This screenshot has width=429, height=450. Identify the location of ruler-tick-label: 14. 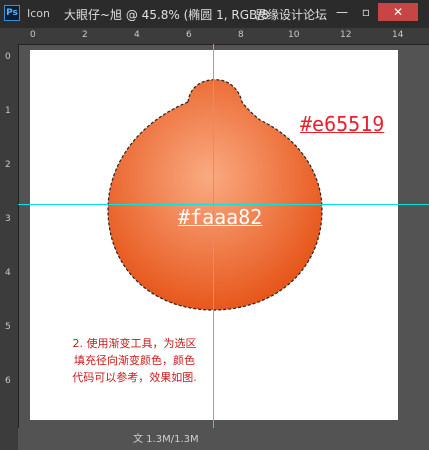
(398, 35).